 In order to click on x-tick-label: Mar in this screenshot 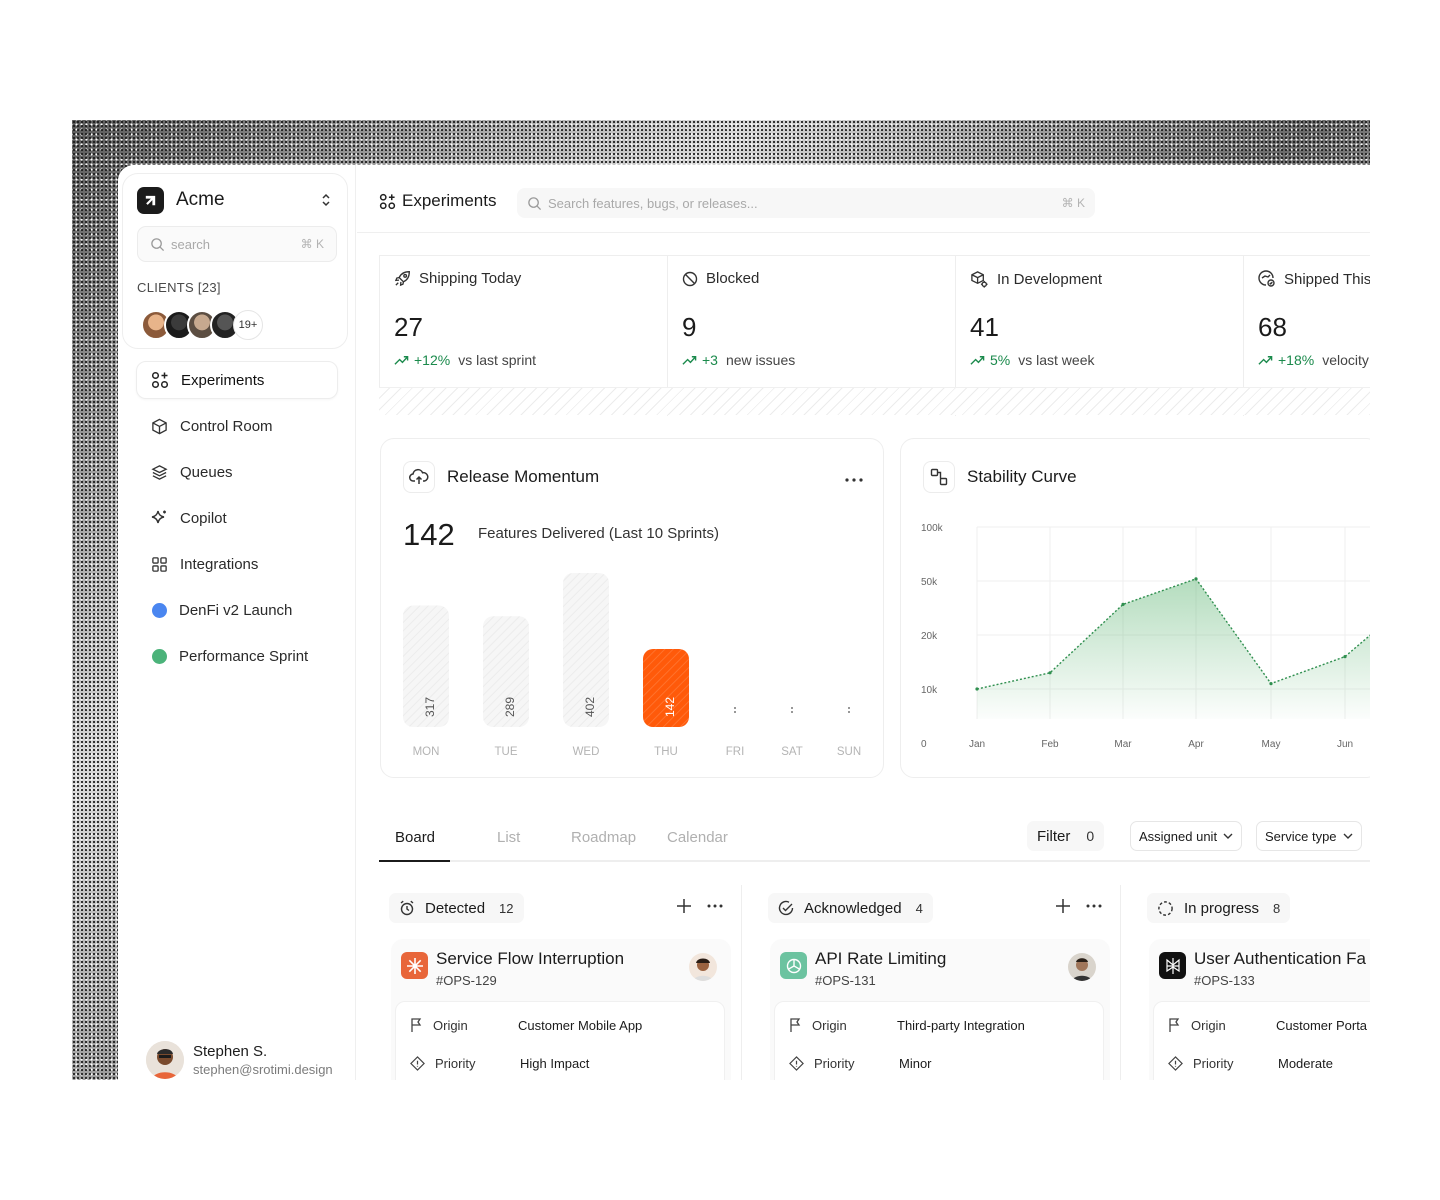, I will do `click(1123, 744)`.